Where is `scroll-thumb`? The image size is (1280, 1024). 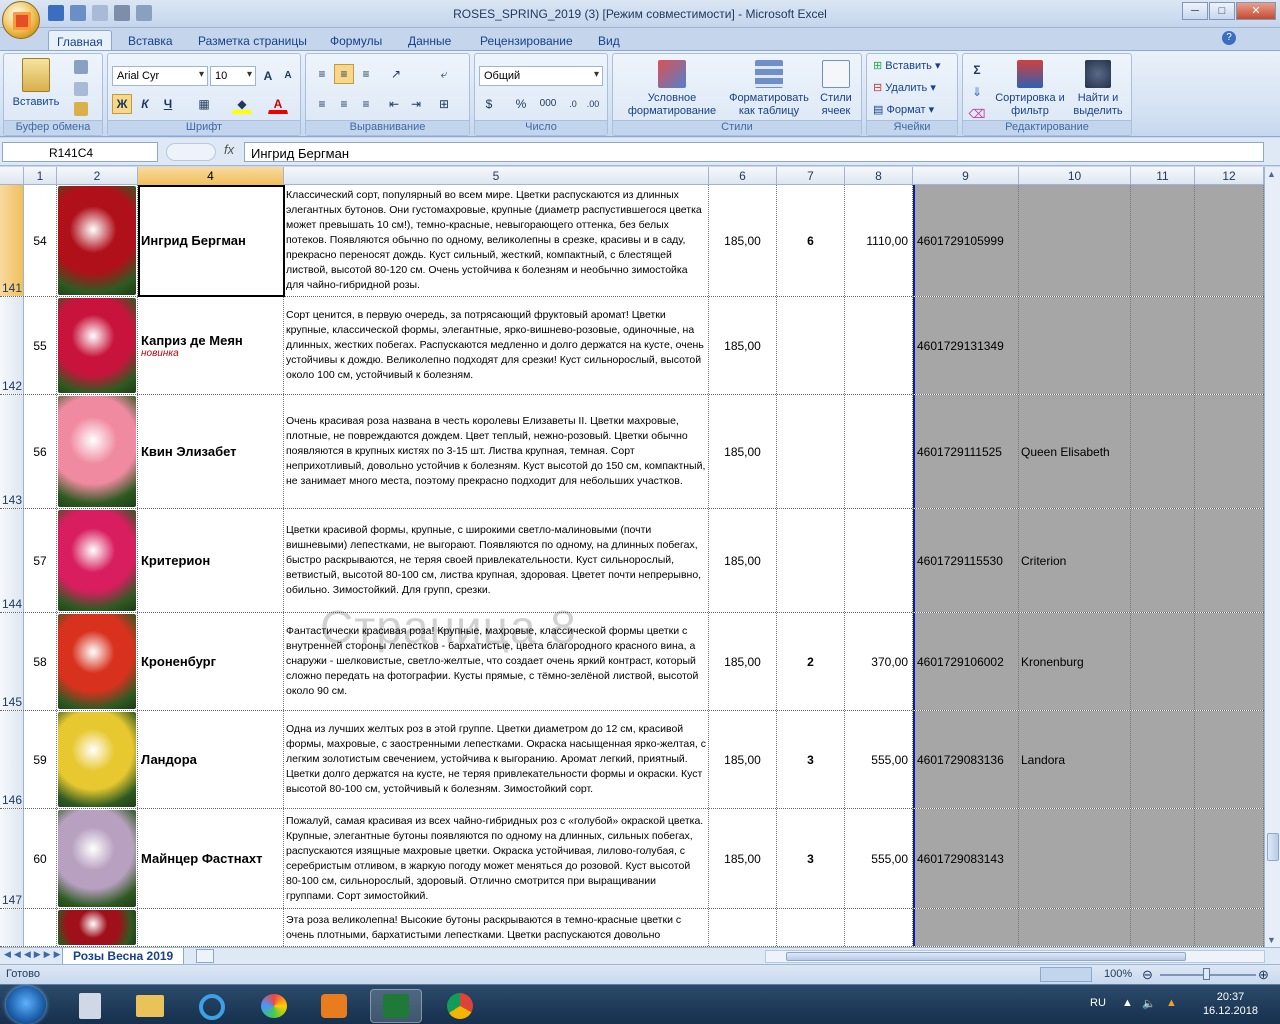
scroll-thumb is located at coordinates (1273, 847).